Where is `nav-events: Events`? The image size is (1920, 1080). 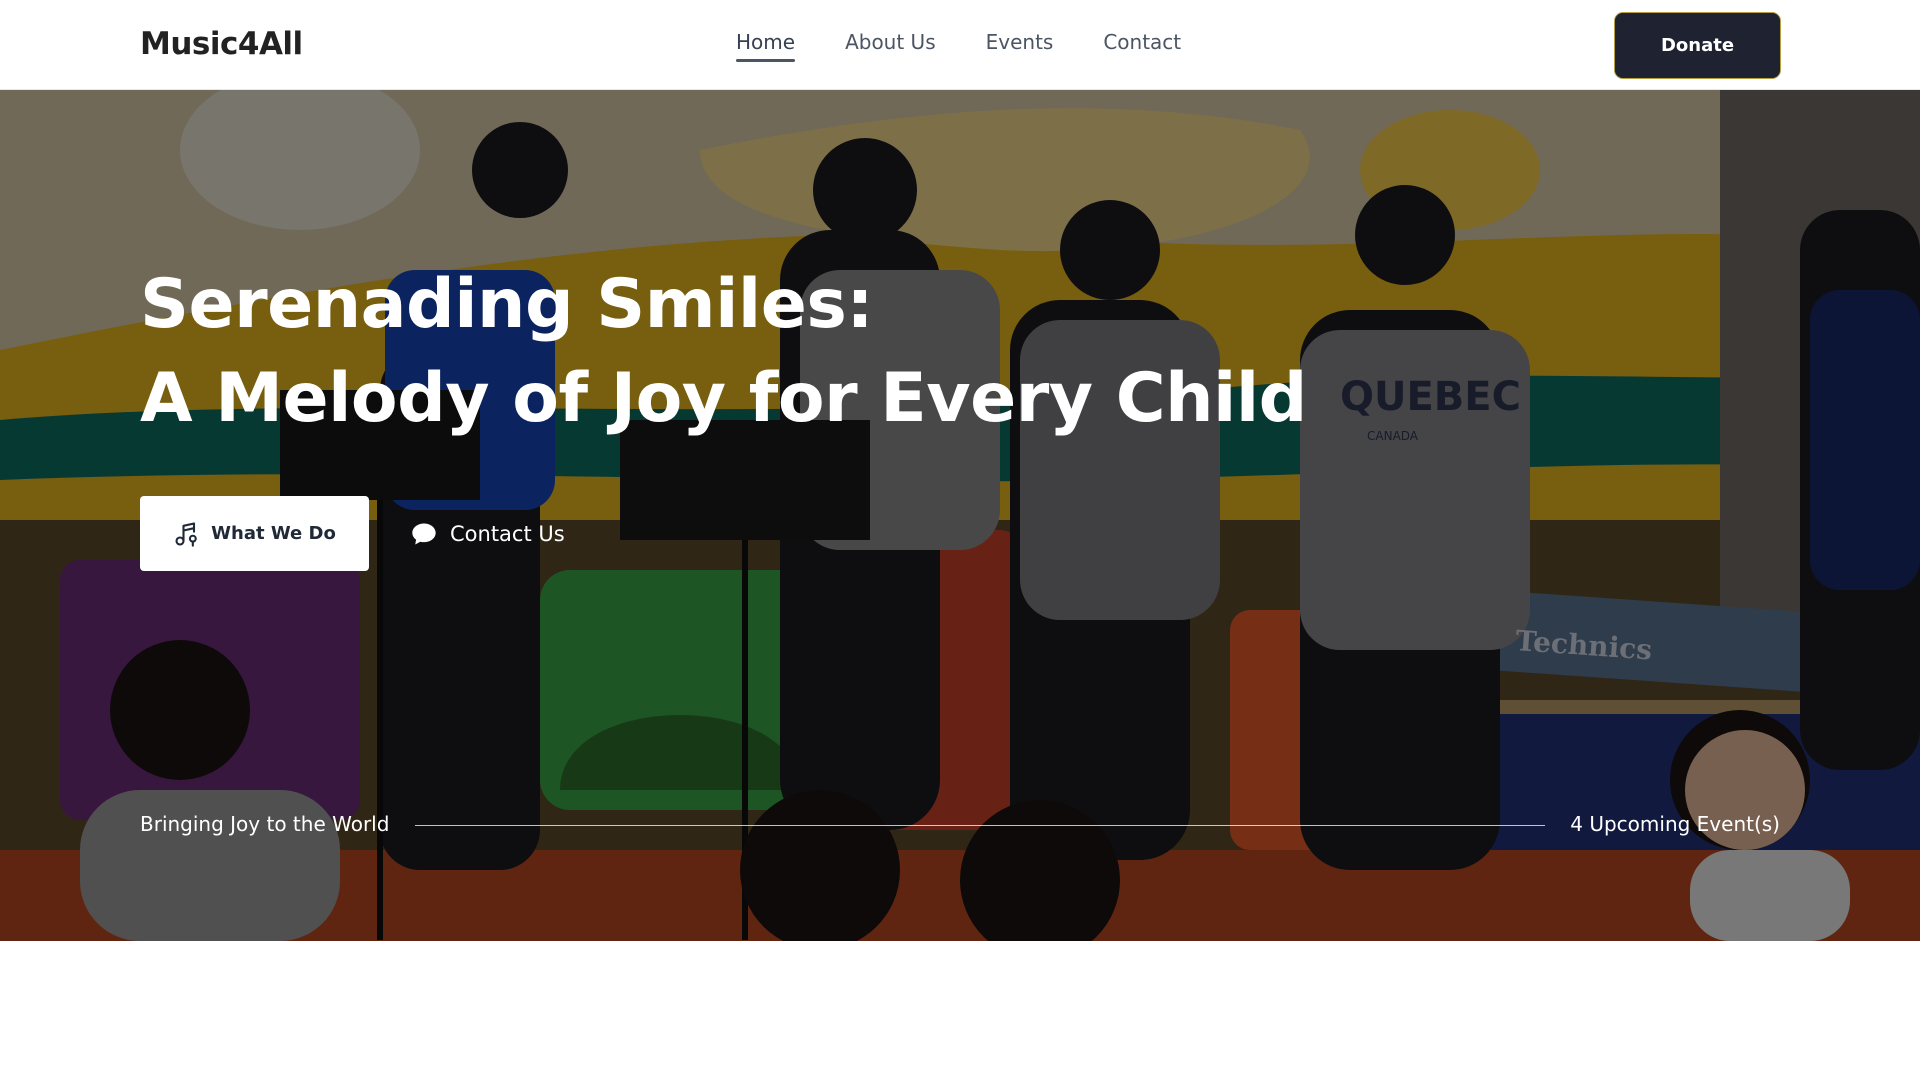
nav-events: Events is located at coordinates (1020, 45).